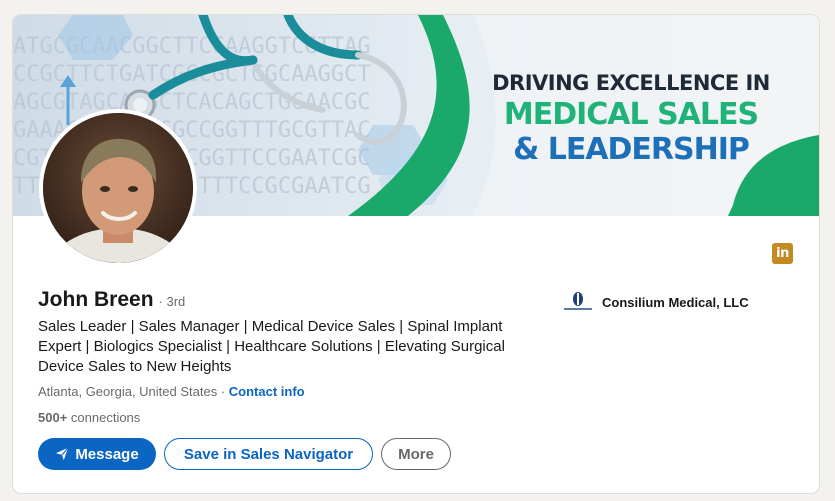 This screenshot has height=501, width=835. I want to click on more-button: More, so click(416, 454).